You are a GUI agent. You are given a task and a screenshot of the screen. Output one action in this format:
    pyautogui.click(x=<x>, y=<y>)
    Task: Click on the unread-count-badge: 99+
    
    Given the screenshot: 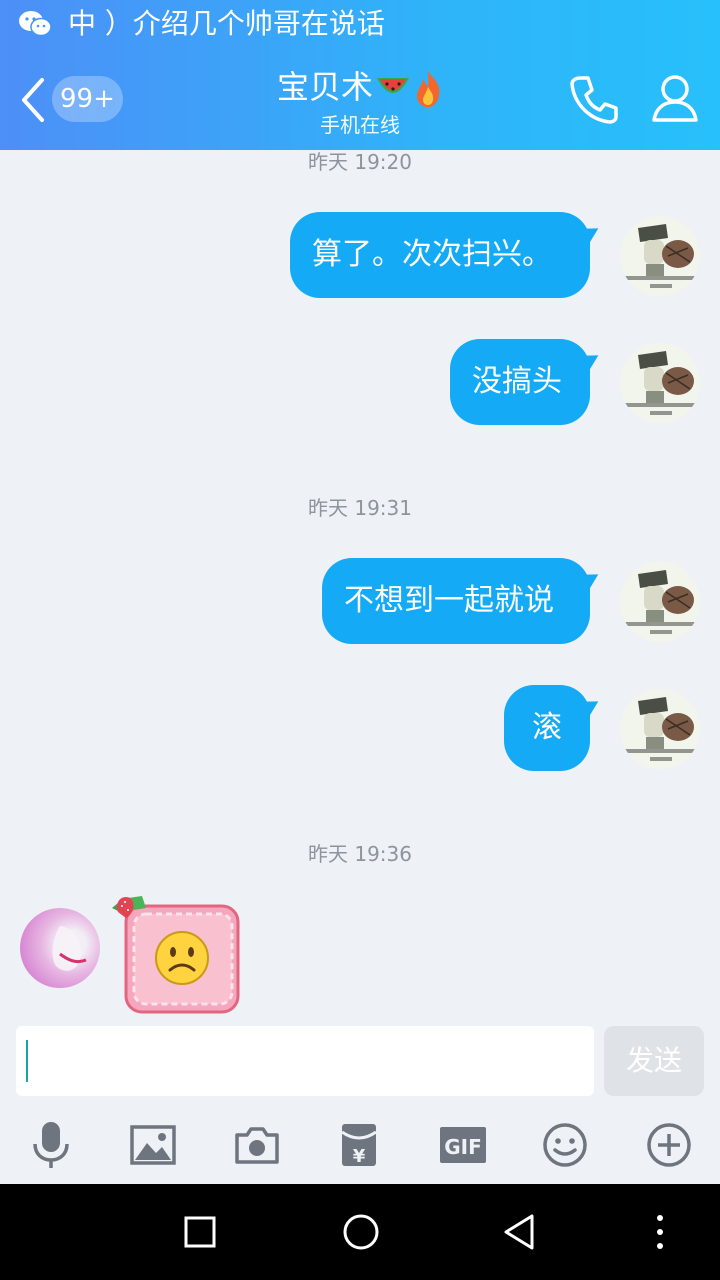 What is the action you would take?
    pyautogui.click(x=87, y=99)
    